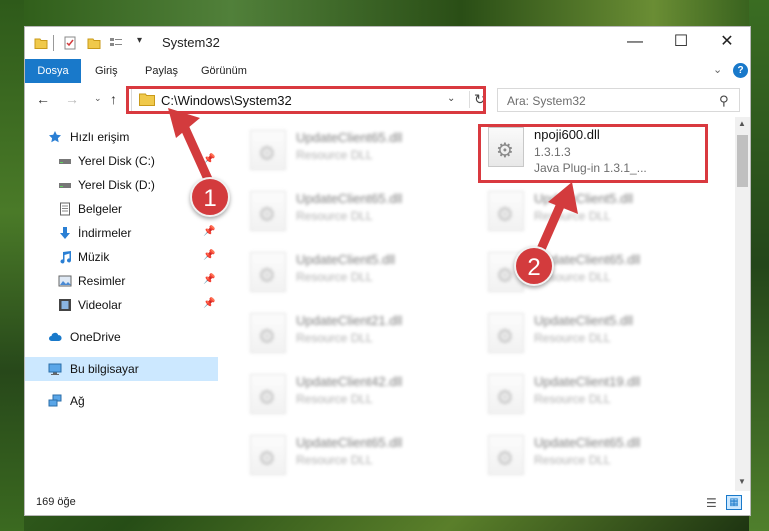  What do you see at coordinates (349, 381) in the screenshot?
I see `file-name: UpdateClient42.dll` at bounding box center [349, 381].